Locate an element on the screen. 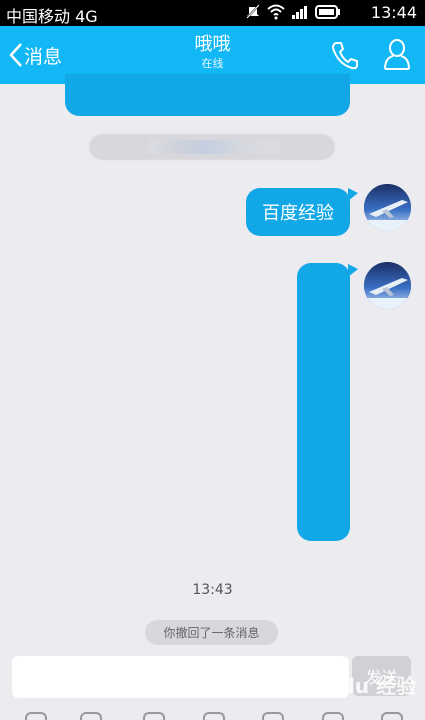 The height and width of the screenshot is (720, 425). message-bubble is located at coordinates (323, 402).